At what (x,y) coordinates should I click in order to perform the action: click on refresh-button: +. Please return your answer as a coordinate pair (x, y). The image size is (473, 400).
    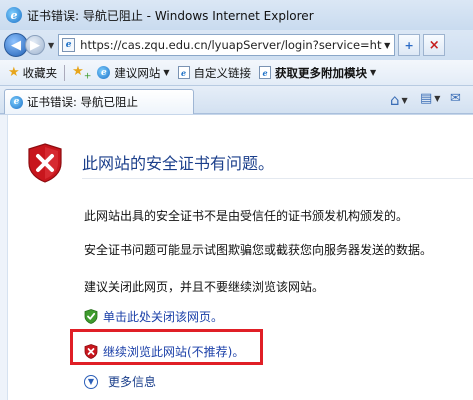
    Looking at the image, I should click on (409, 45).